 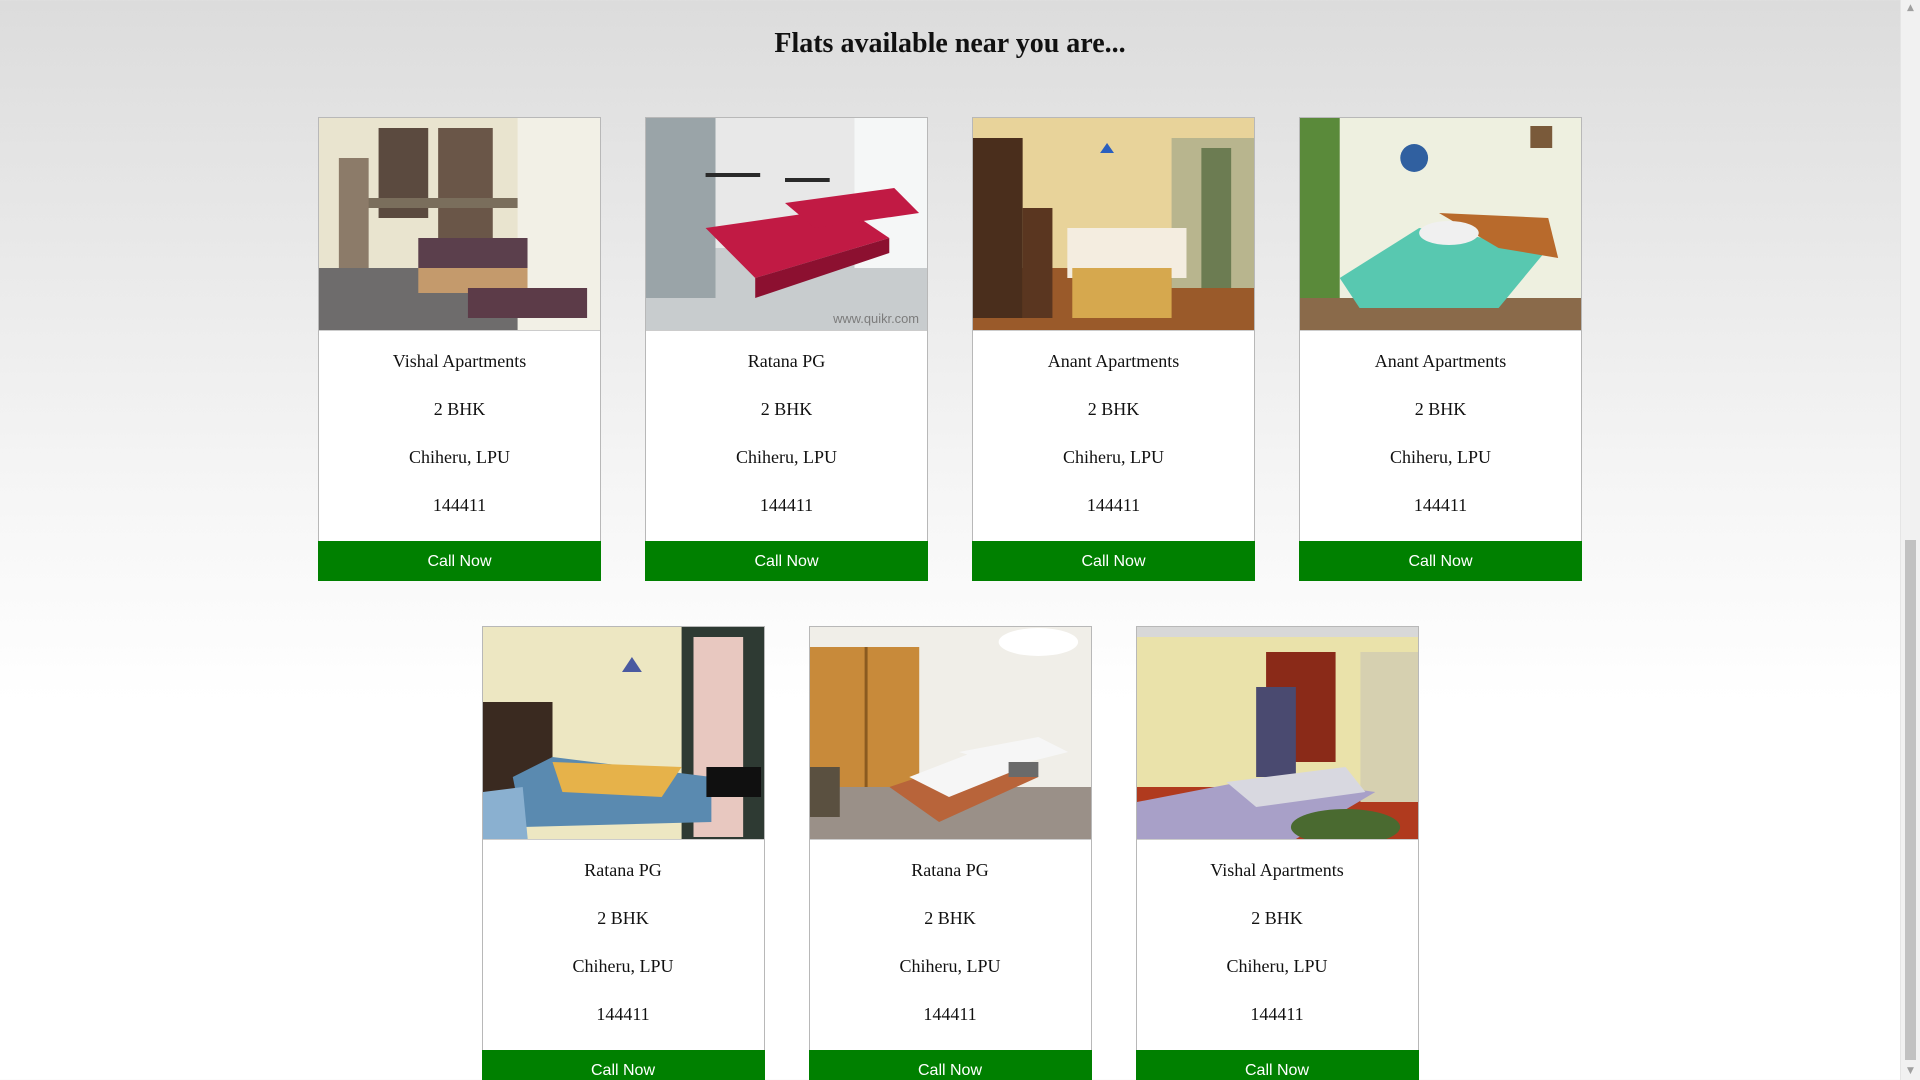 I want to click on scrollbar-thumb, so click(x=1910, y=800).